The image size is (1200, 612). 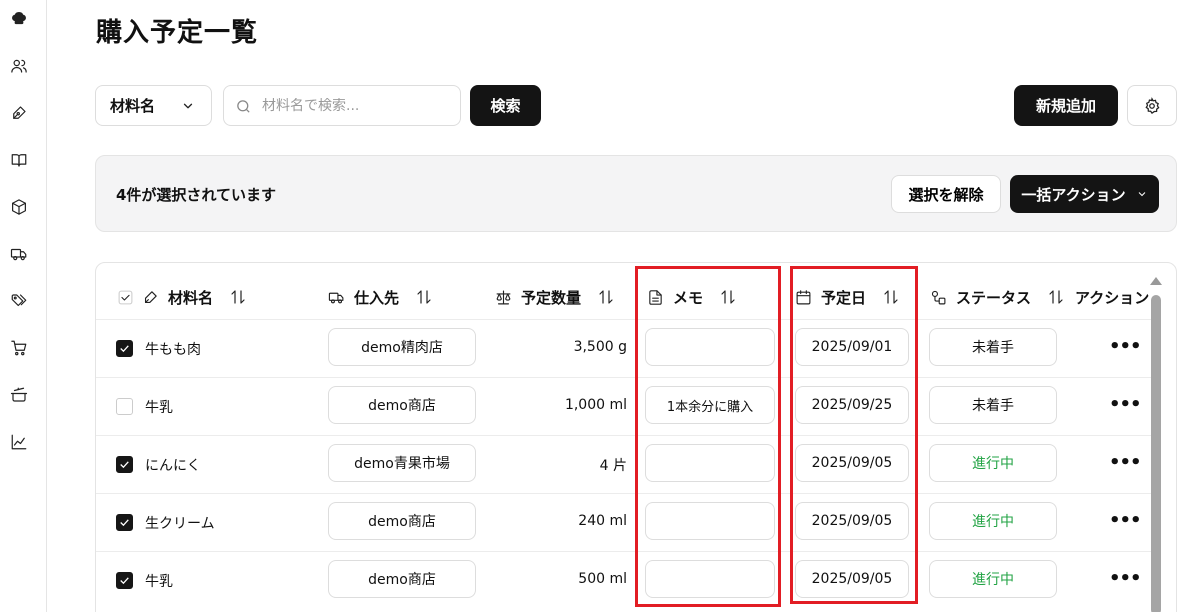 I want to click on search-button: 検索, so click(x=505, y=105).